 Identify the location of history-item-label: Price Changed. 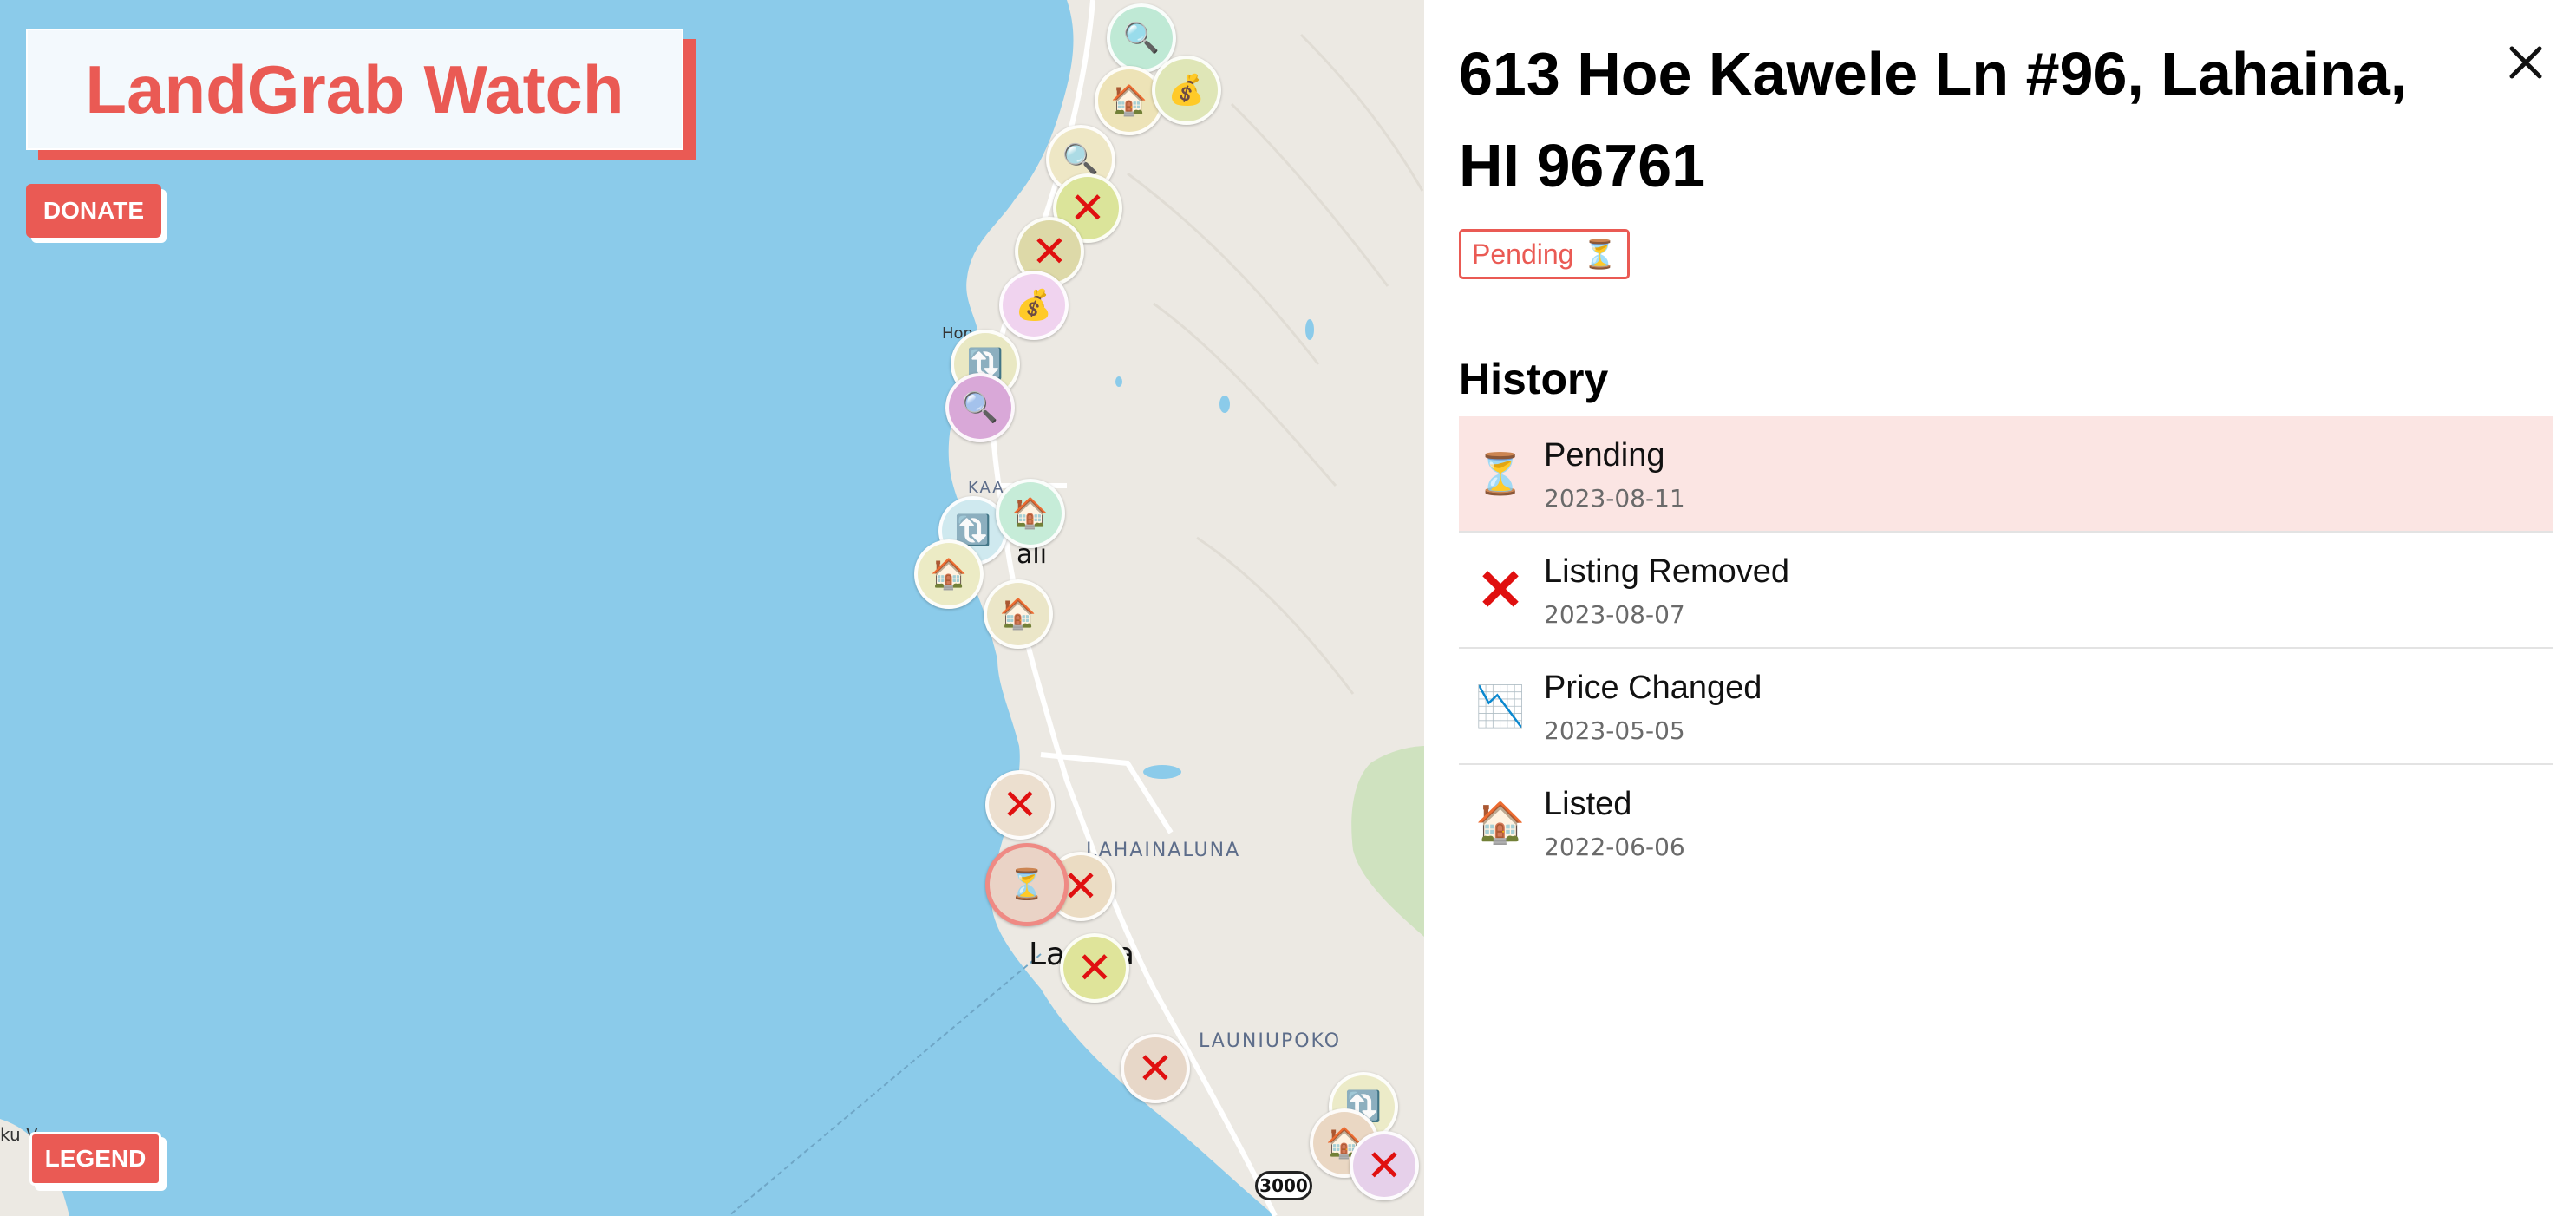
(1653, 688).